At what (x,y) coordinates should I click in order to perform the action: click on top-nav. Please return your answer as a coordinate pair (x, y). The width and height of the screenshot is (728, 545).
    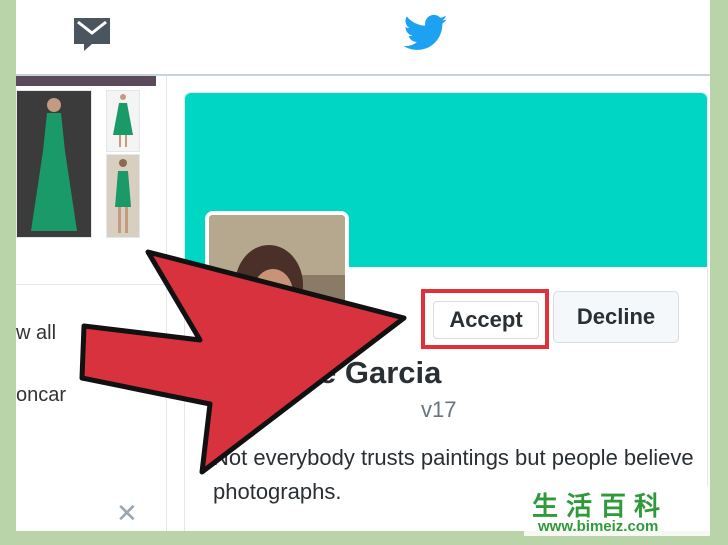
    Looking at the image, I should click on (363, 38).